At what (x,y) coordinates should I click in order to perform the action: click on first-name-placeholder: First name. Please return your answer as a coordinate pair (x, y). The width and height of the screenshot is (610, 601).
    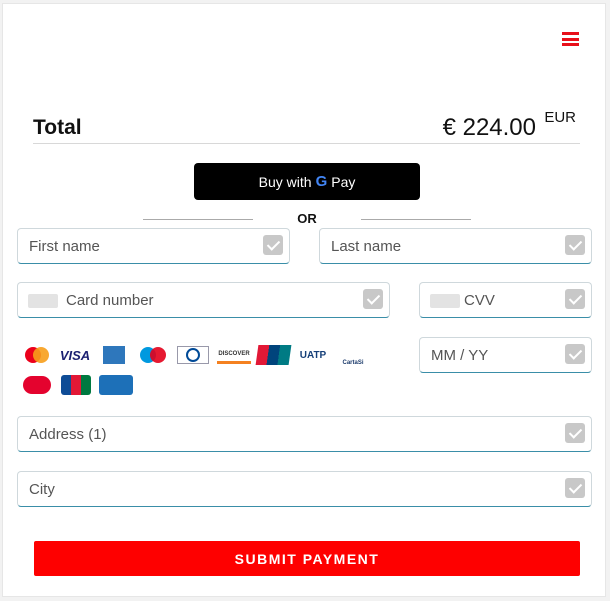
    Looking at the image, I should click on (64, 246).